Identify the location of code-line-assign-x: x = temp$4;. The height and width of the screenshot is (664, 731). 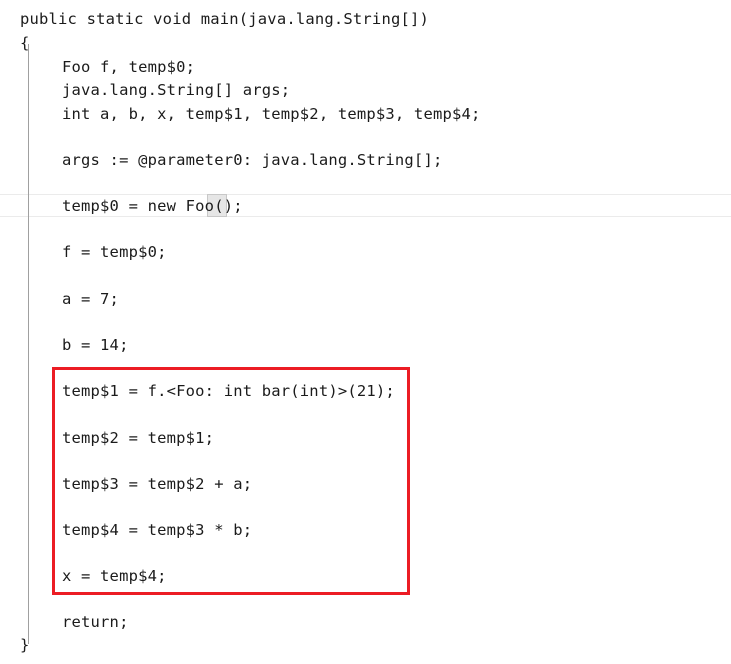
(114, 576).